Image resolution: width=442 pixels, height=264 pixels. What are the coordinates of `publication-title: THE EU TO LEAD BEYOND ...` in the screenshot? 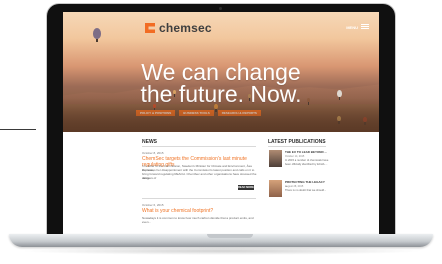 It's located at (306, 152).